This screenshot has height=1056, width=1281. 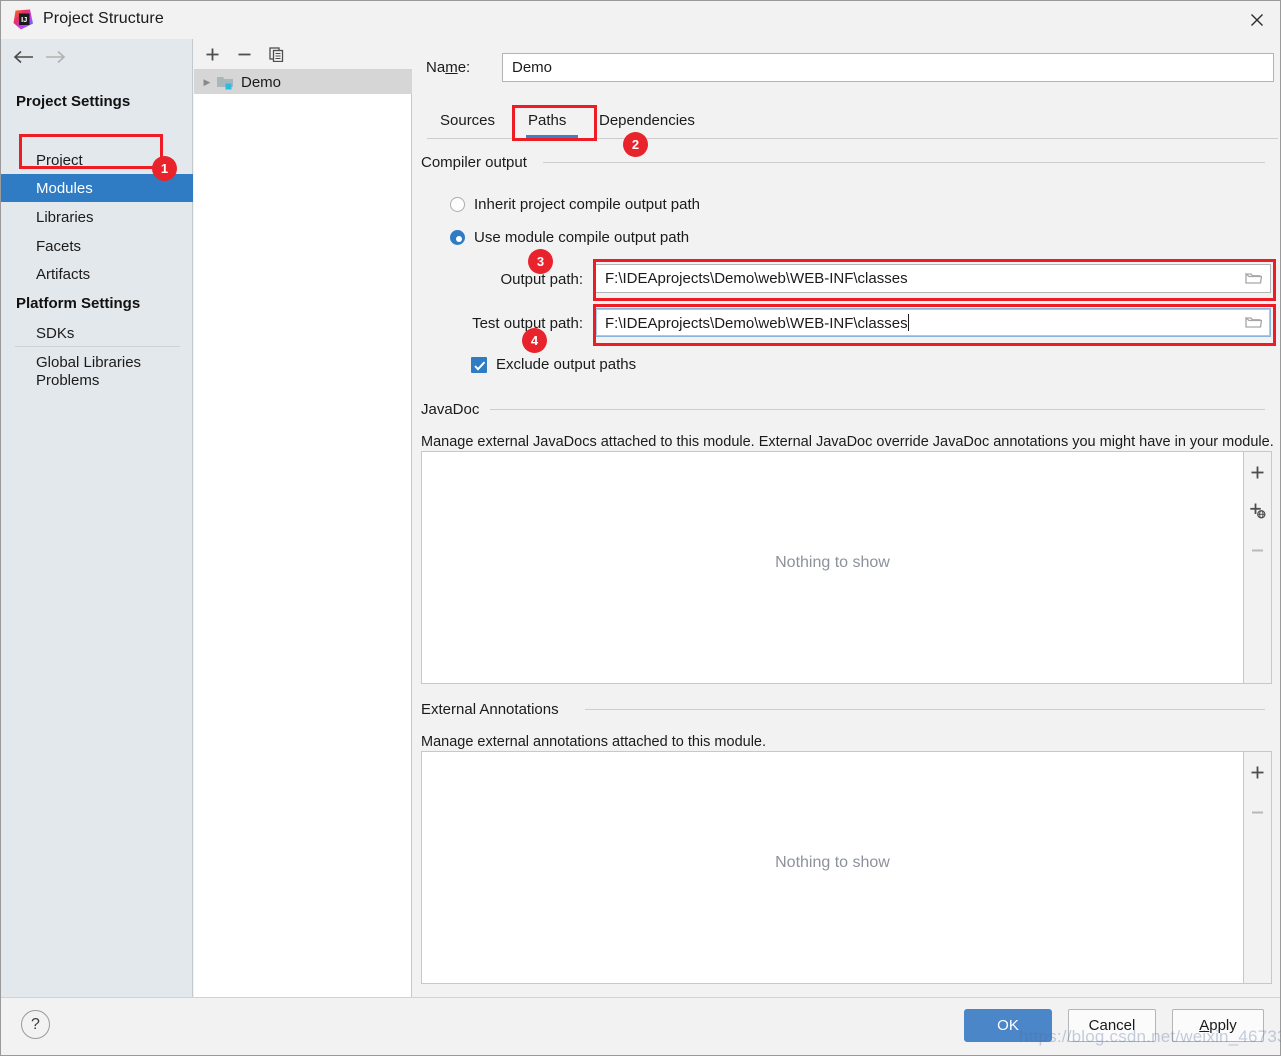 What do you see at coordinates (97, 188) in the screenshot?
I see `sidebar-item-modules: Modules` at bounding box center [97, 188].